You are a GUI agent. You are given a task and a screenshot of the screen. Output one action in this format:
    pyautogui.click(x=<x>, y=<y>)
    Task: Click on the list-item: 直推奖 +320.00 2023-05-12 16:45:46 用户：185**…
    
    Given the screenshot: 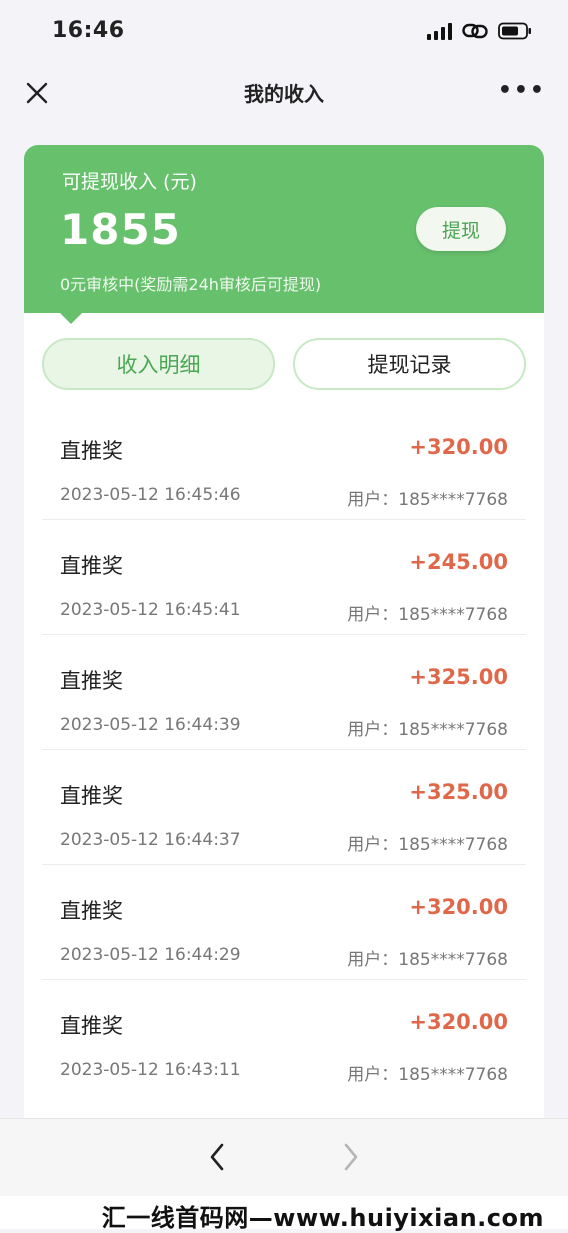 What is the action you would take?
    pyautogui.click(x=284, y=462)
    